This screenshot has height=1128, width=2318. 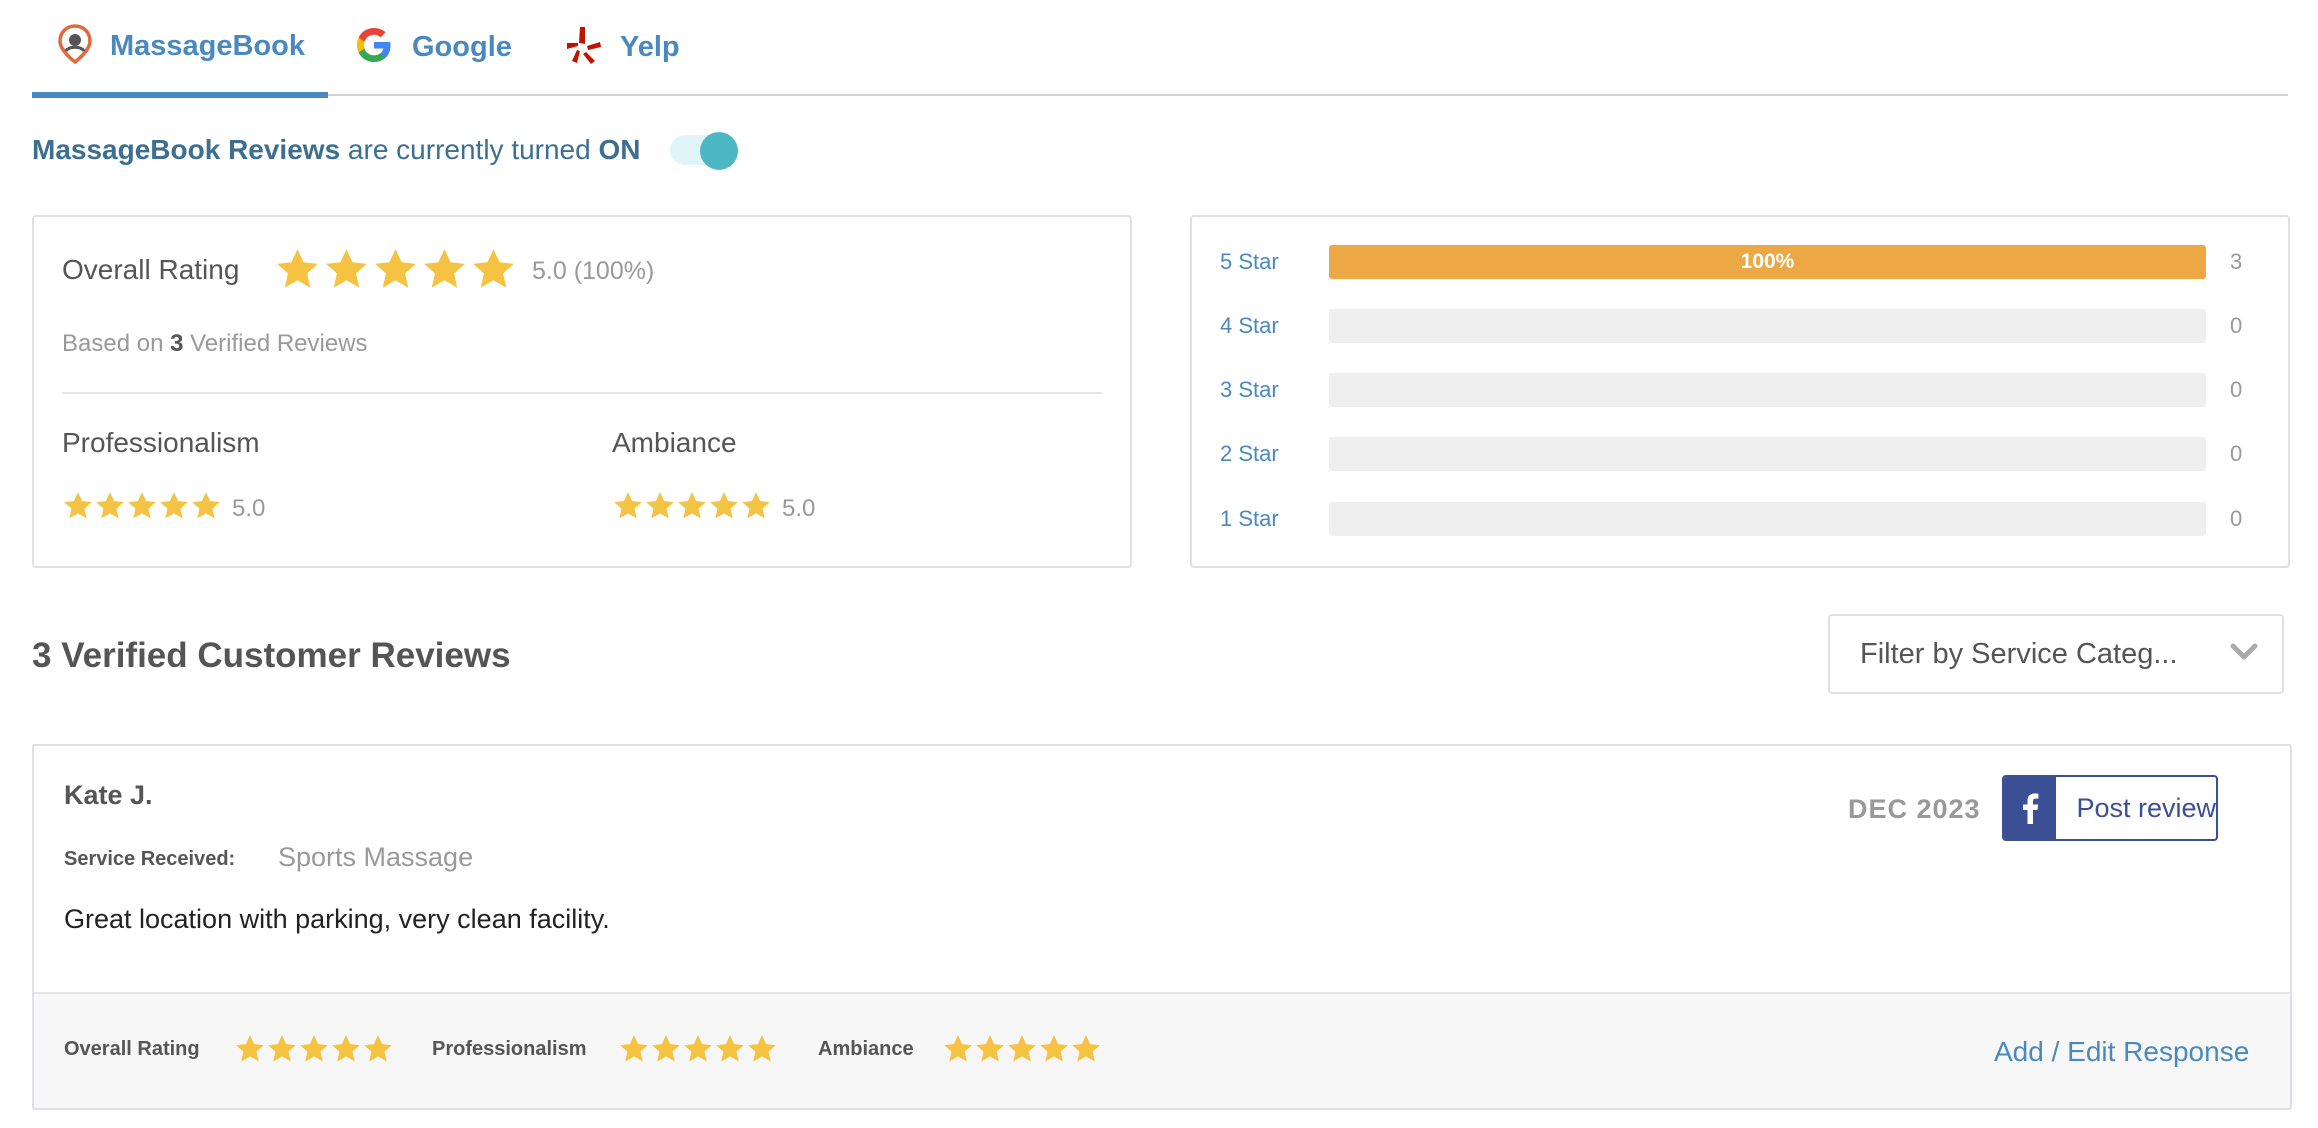 What do you see at coordinates (2146, 807) in the screenshot?
I see `post-review-label: Post review` at bounding box center [2146, 807].